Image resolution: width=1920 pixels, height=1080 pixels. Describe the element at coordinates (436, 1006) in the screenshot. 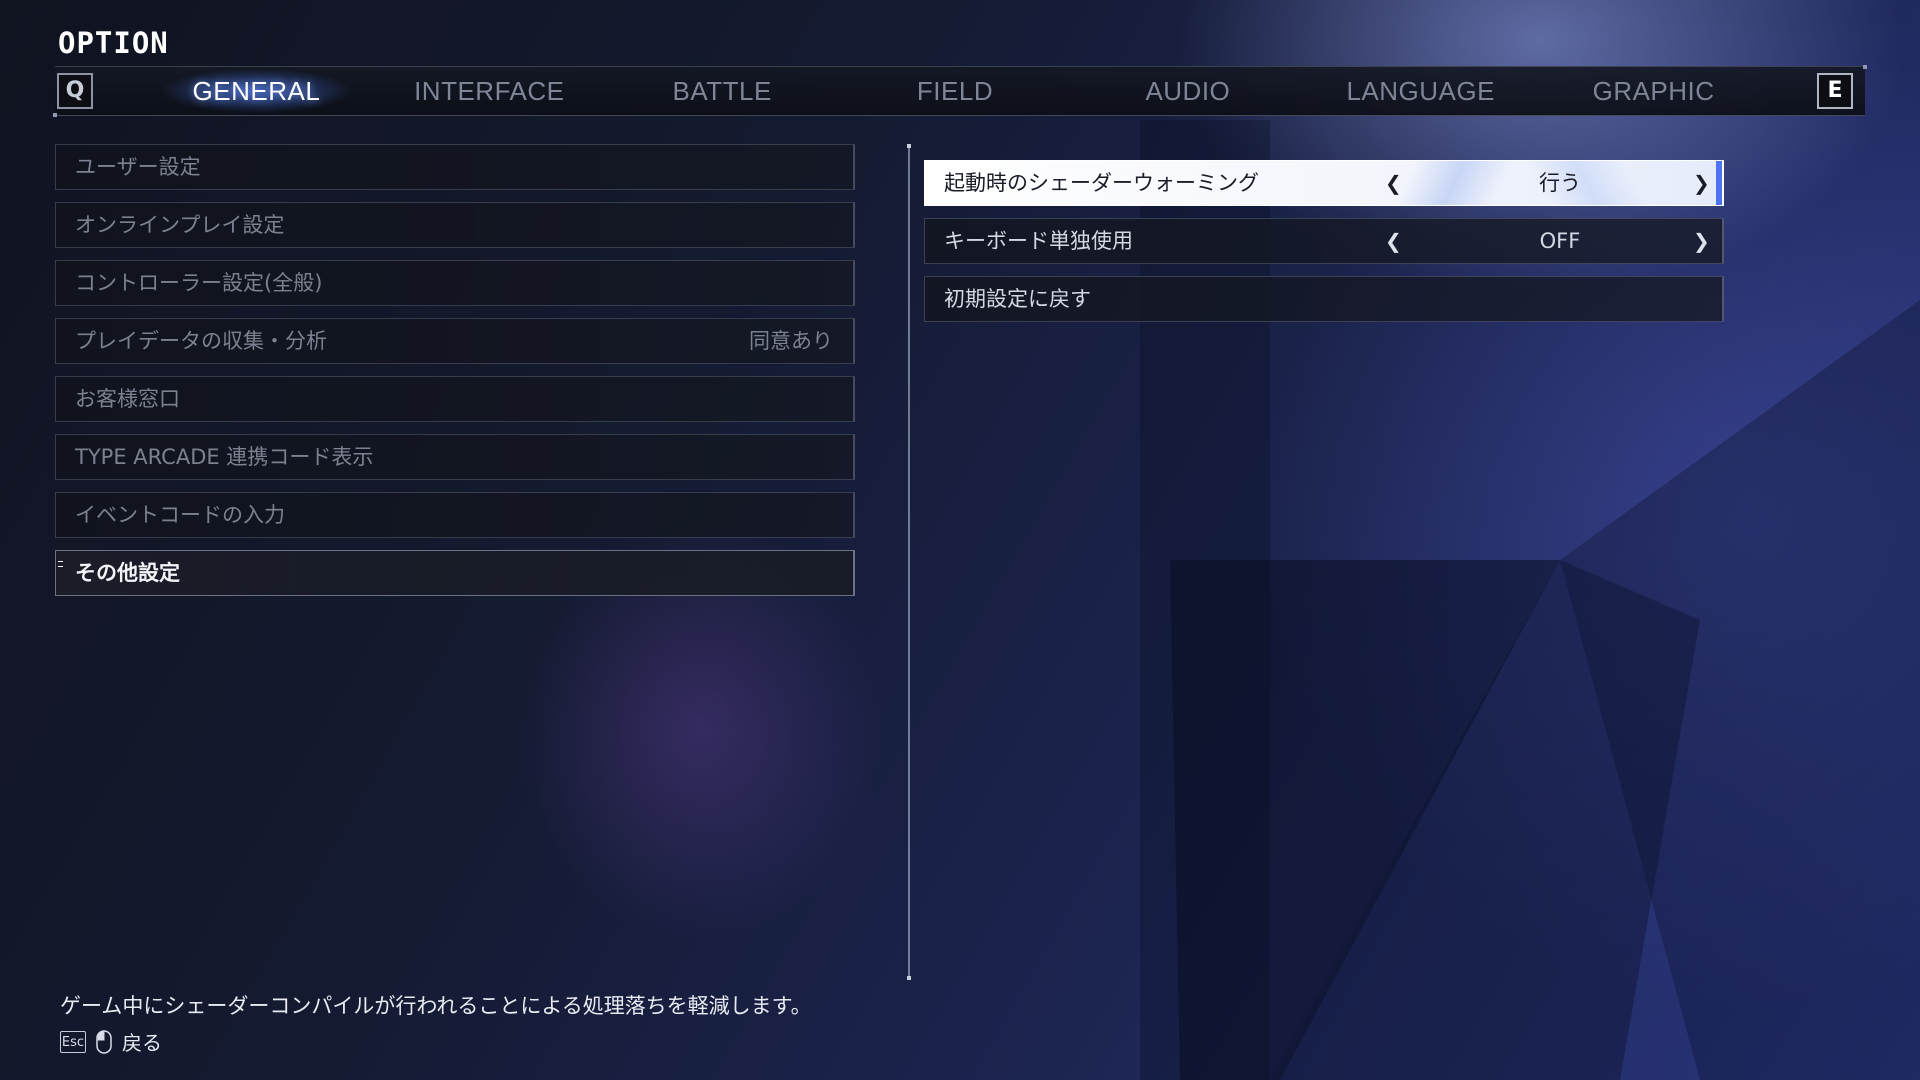

I see `setting-description: ゲーム中にシェーダーコンパイルが行われることによる処理落ちを軽減します。` at that location.